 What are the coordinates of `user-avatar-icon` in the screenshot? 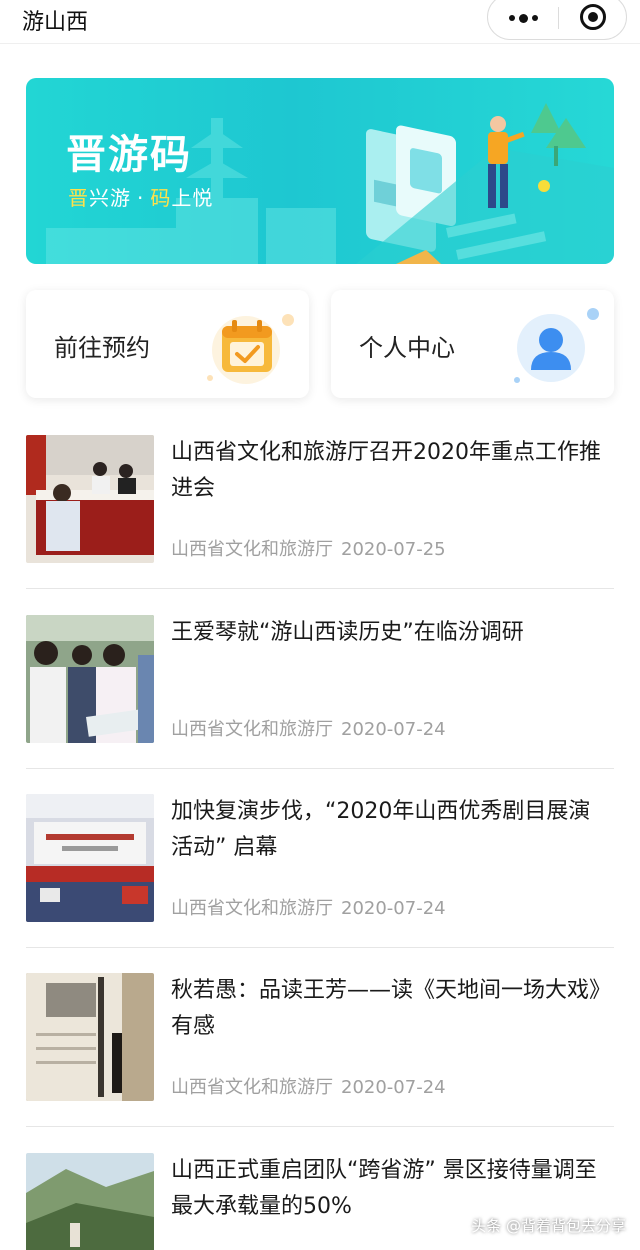 It's located at (556, 345).